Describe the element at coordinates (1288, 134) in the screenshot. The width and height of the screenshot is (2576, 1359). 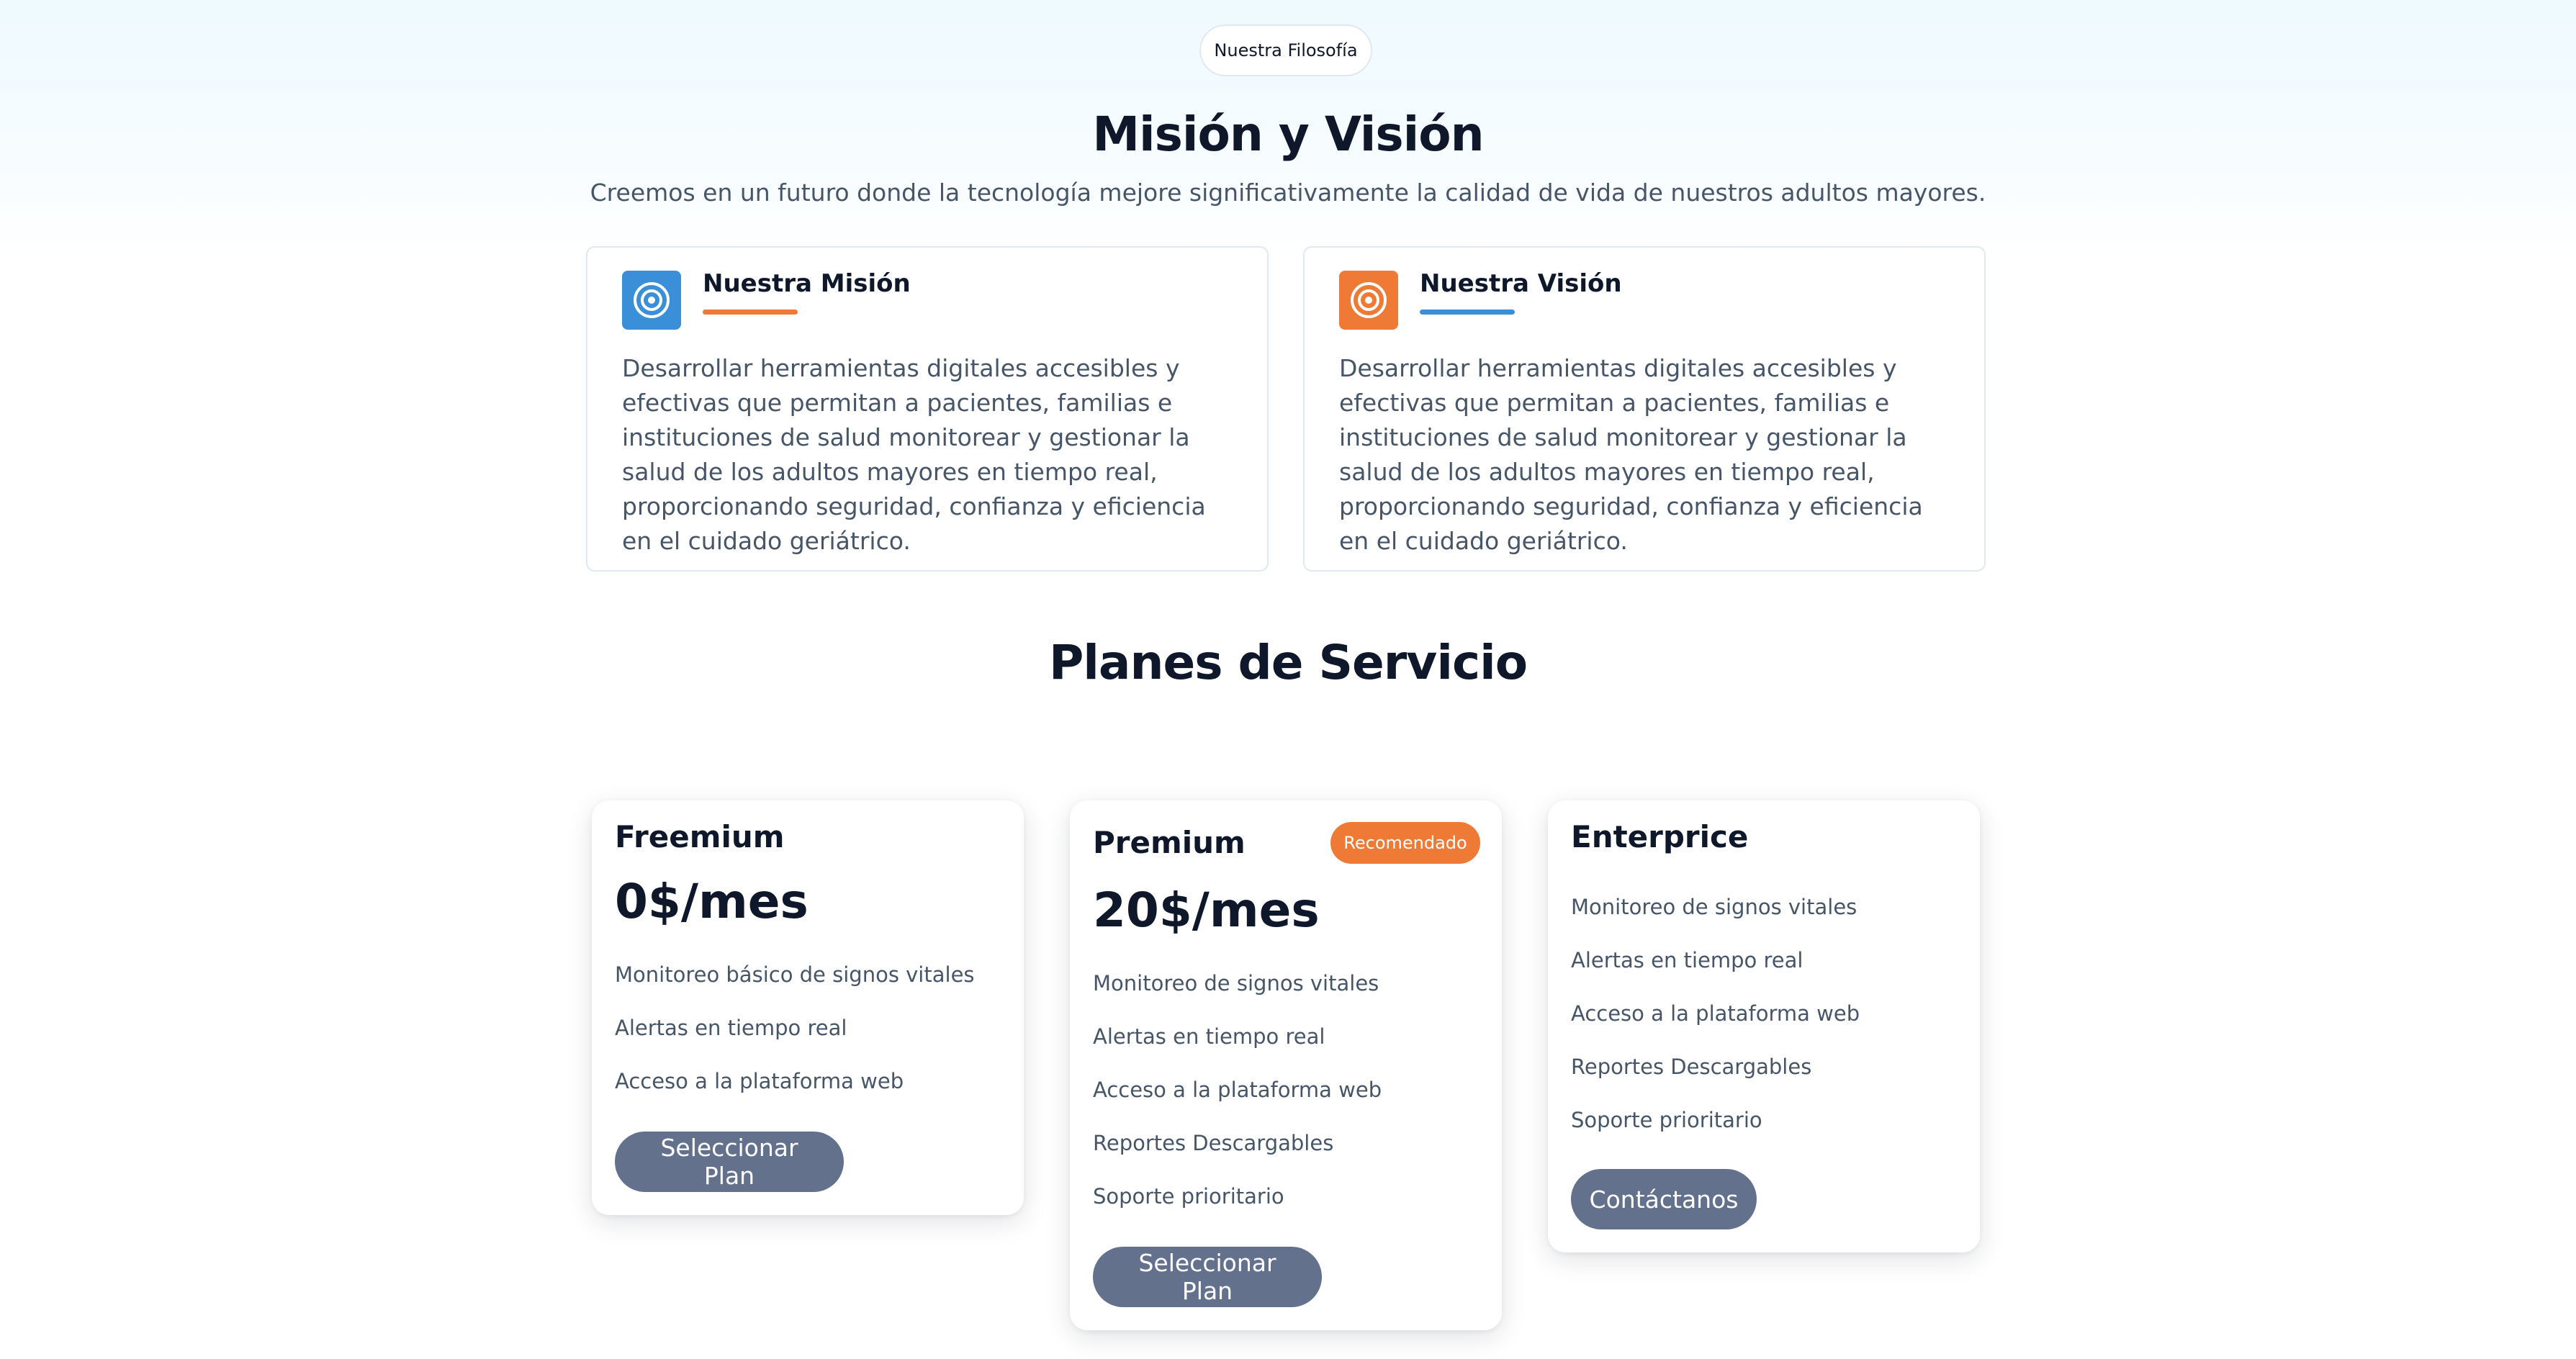
I see `page-title: Misión y Visión` at that location.